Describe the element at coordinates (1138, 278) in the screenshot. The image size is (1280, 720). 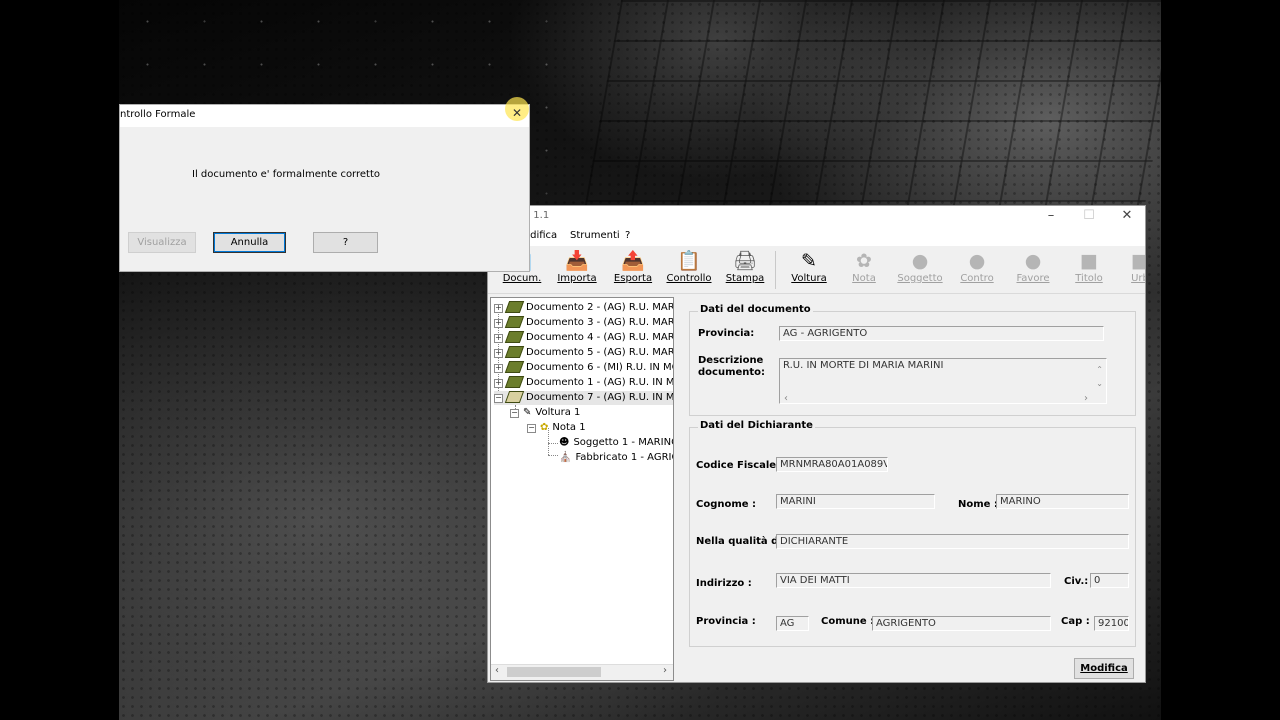
I see `toolbar-urb-label: Urb` at that location.